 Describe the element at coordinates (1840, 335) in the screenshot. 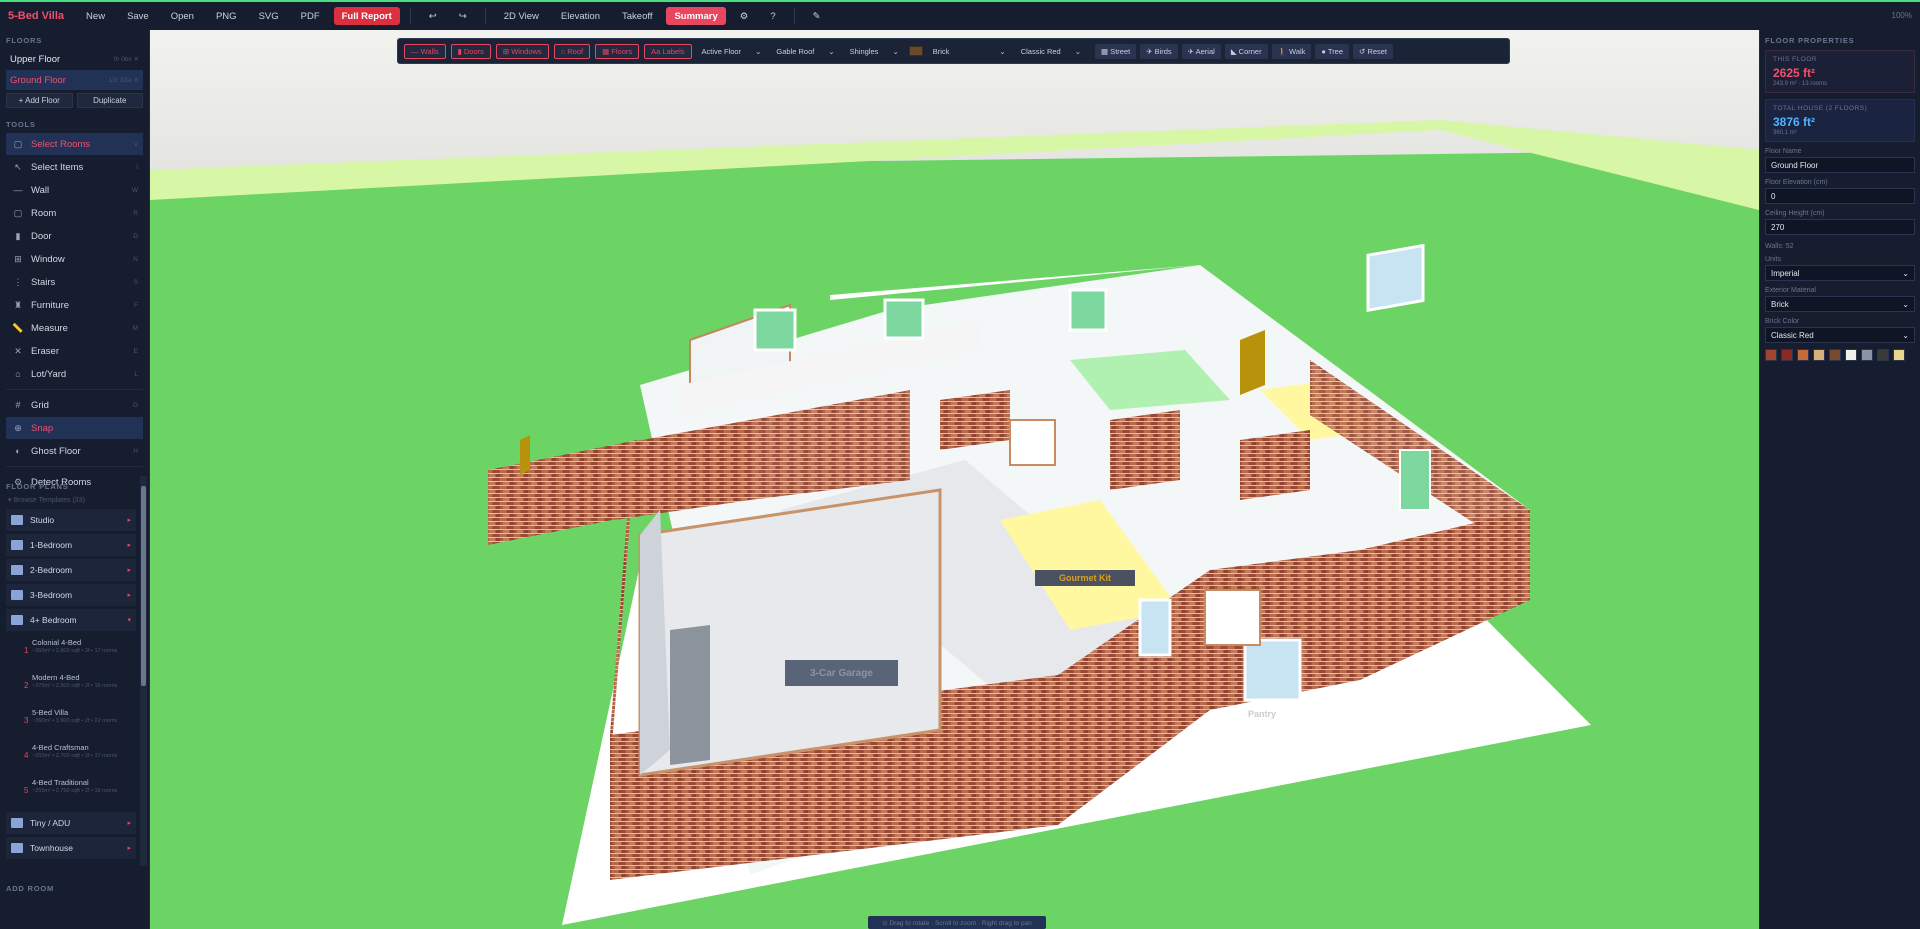

I see `brick-color-select: Classic Red ⌄` at that location.